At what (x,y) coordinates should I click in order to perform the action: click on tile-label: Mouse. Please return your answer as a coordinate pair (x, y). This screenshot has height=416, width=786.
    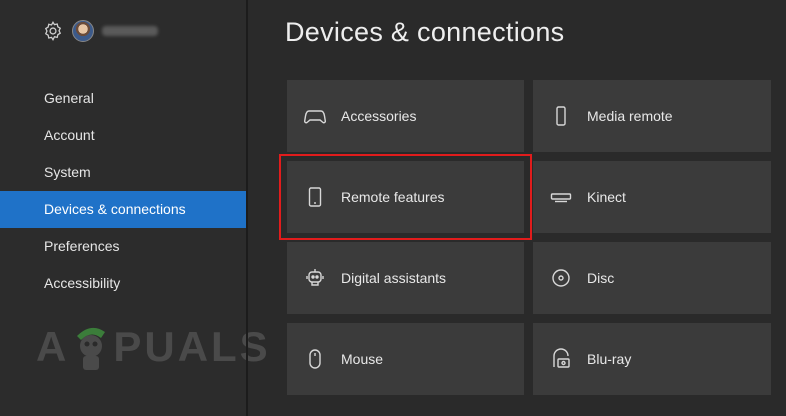
    Looking at the image, I should click on (362, 359).